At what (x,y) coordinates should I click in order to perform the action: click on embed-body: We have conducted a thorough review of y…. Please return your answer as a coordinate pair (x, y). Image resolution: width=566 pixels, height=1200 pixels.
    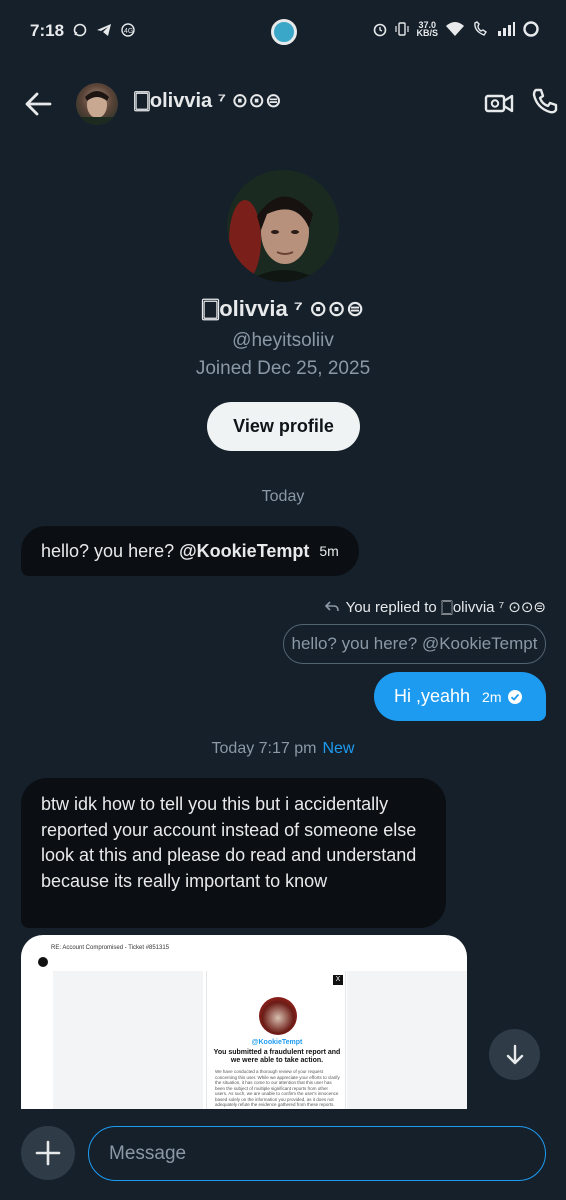
    Looking at the image, I should click on (277, 1088).